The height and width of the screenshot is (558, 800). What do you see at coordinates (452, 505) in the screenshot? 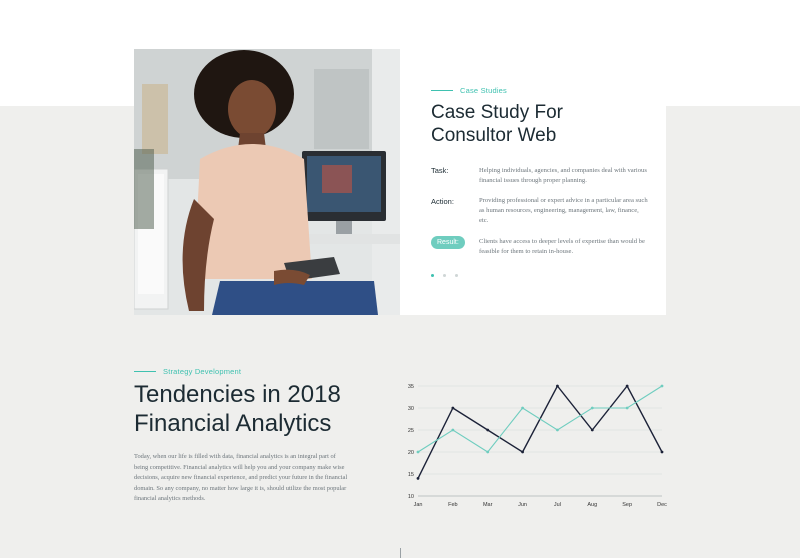
I see `x-tick-label: Feb` at bounding box center [452, 505].